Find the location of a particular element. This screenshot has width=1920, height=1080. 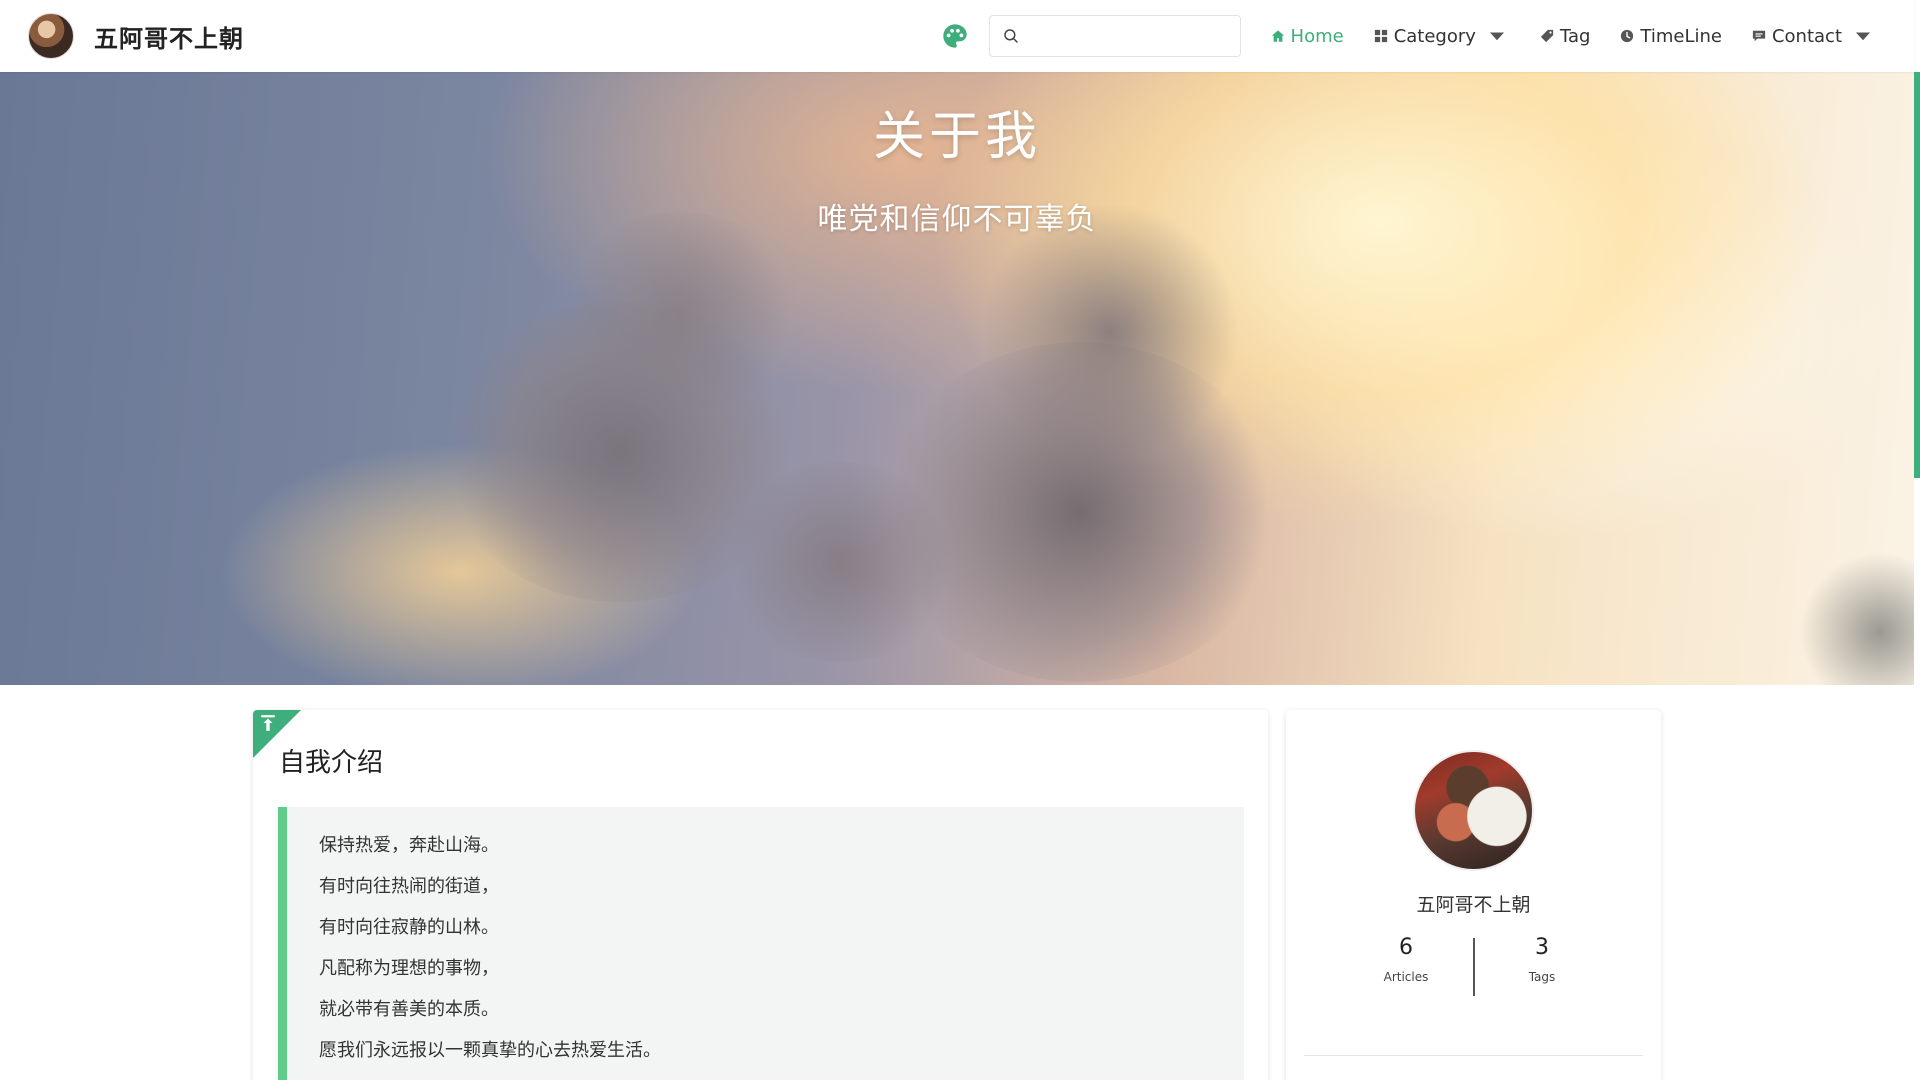

brand: 五阿哥不上朝 is located at coordinates (136, 36).